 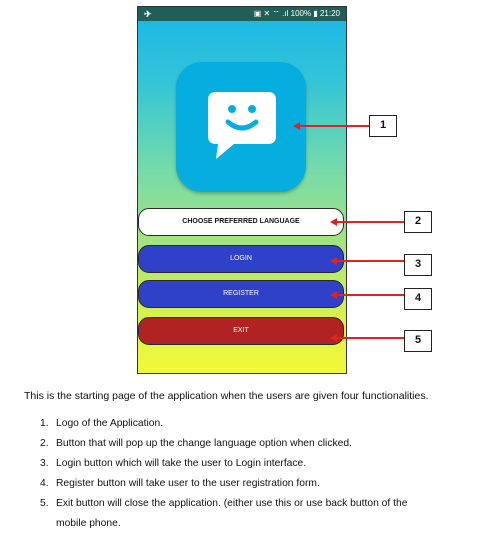 I want to click on clock: 21:20, so click(x=329, y=13).